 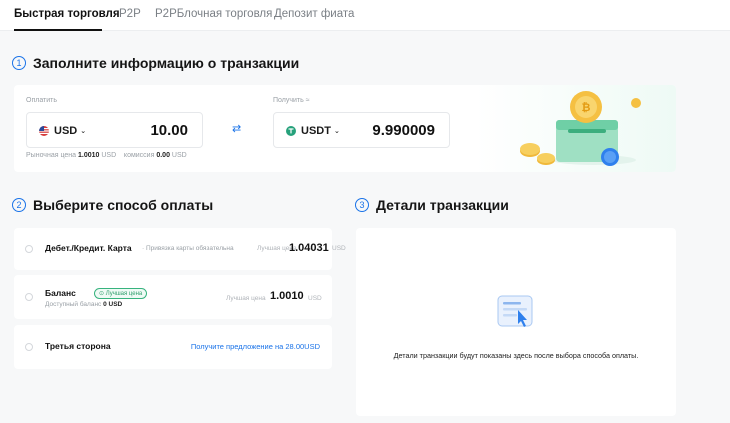 What do you see at coordinates (109, 155) in the screenshot?
I see `market-price-unit: USD` at bounding box center [109, 155].